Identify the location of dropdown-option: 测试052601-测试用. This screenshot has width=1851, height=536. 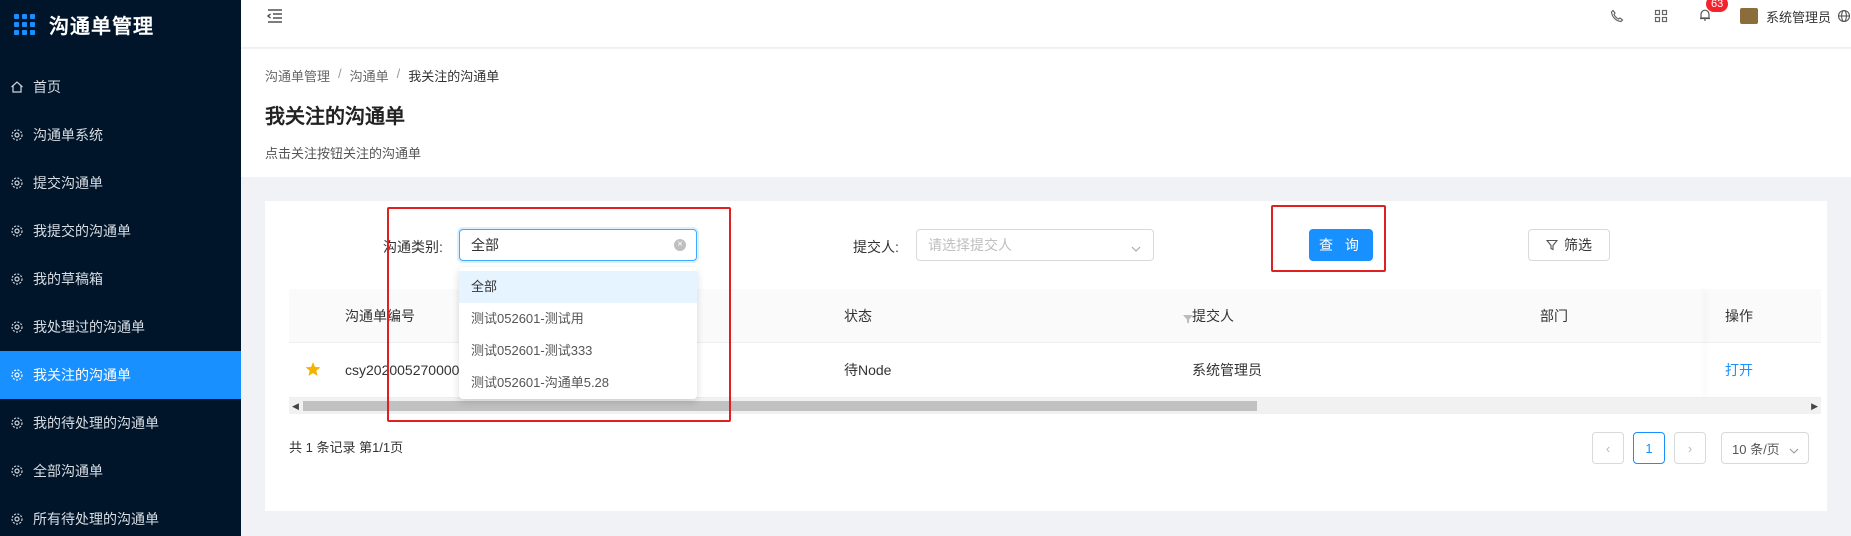
(578, 319).